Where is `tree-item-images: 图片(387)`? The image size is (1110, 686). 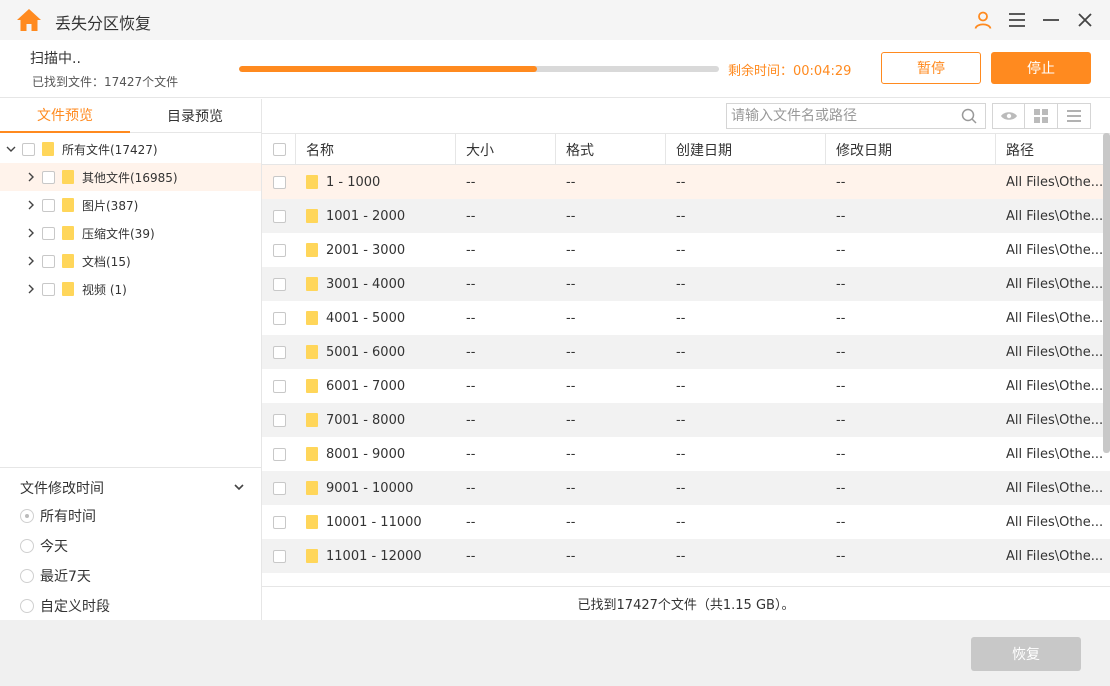 tree-item-images: 图片(387) is located at coordinates (130, 205).